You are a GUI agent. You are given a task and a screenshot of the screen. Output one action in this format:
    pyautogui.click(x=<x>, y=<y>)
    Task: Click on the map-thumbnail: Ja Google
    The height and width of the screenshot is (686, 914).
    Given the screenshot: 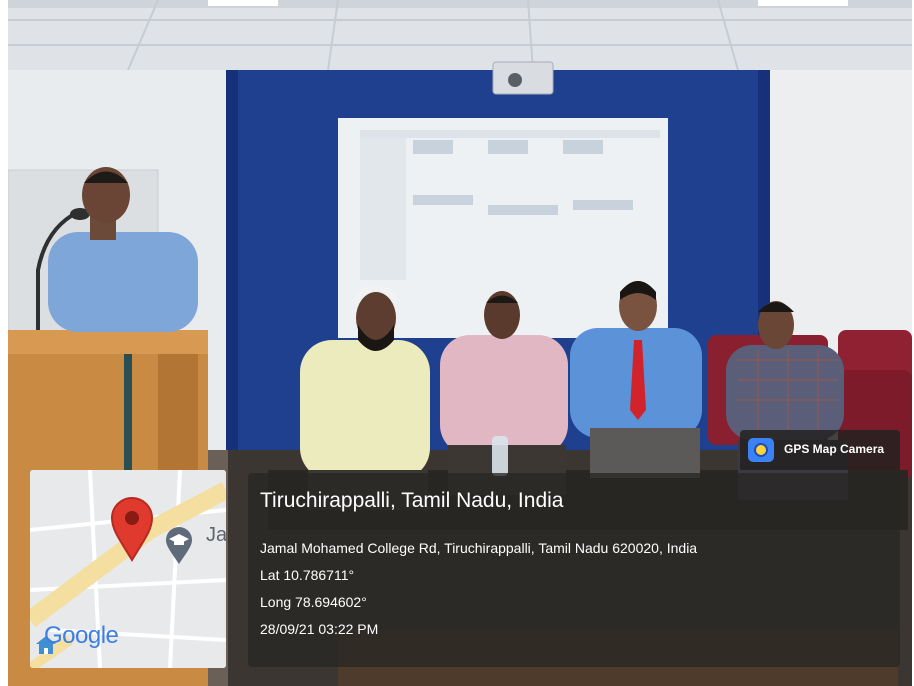 What is the action you would take?
    pyautogui.click(x=128, y=569)
    